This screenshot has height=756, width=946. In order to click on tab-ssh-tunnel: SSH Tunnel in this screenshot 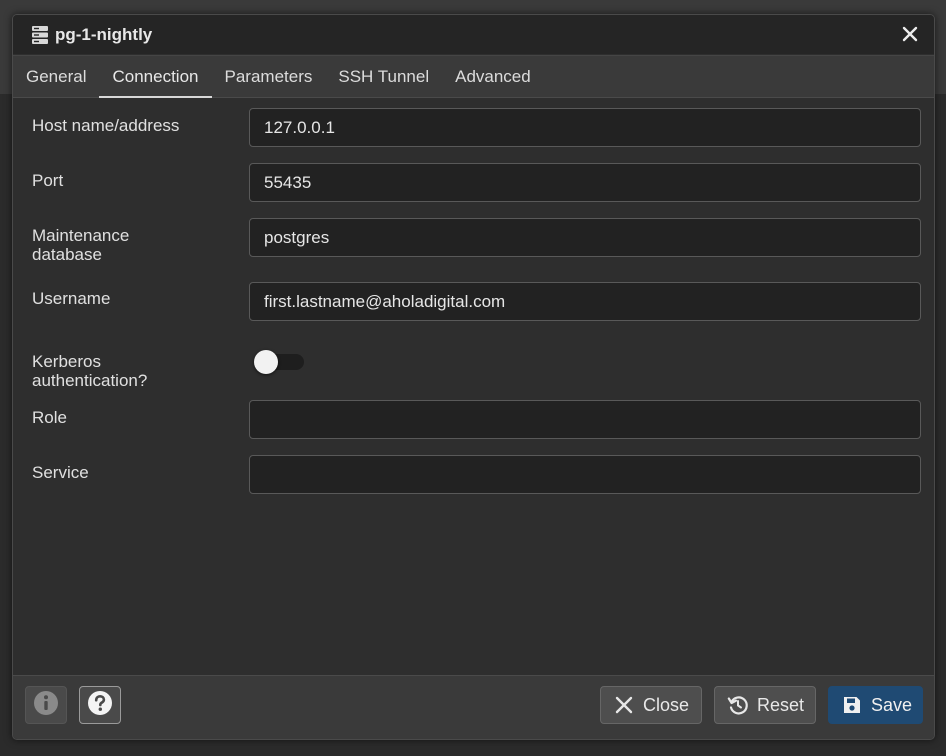, I will do `click(383, 76)`.